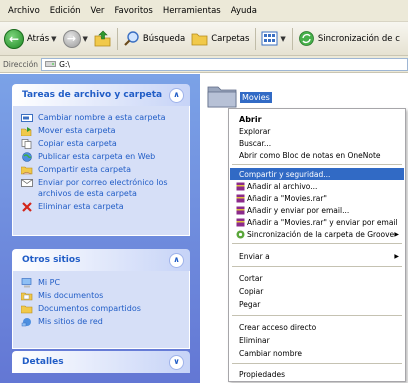  I want to click on globe-icon, so click(27, 156).